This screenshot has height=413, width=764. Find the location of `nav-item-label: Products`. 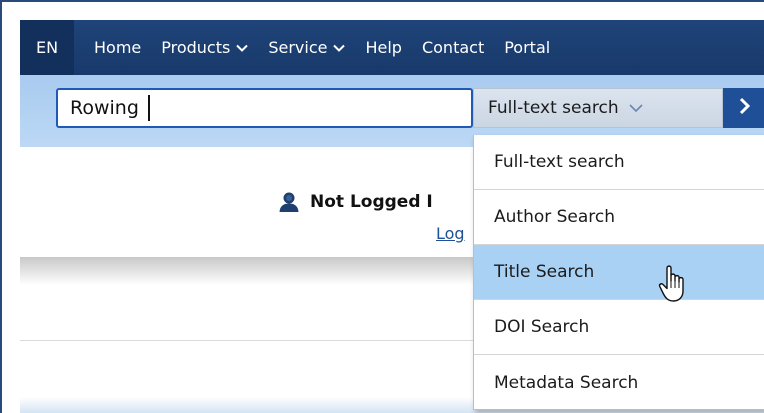

nav-item-label: Products is located at coordinates (196, 47).